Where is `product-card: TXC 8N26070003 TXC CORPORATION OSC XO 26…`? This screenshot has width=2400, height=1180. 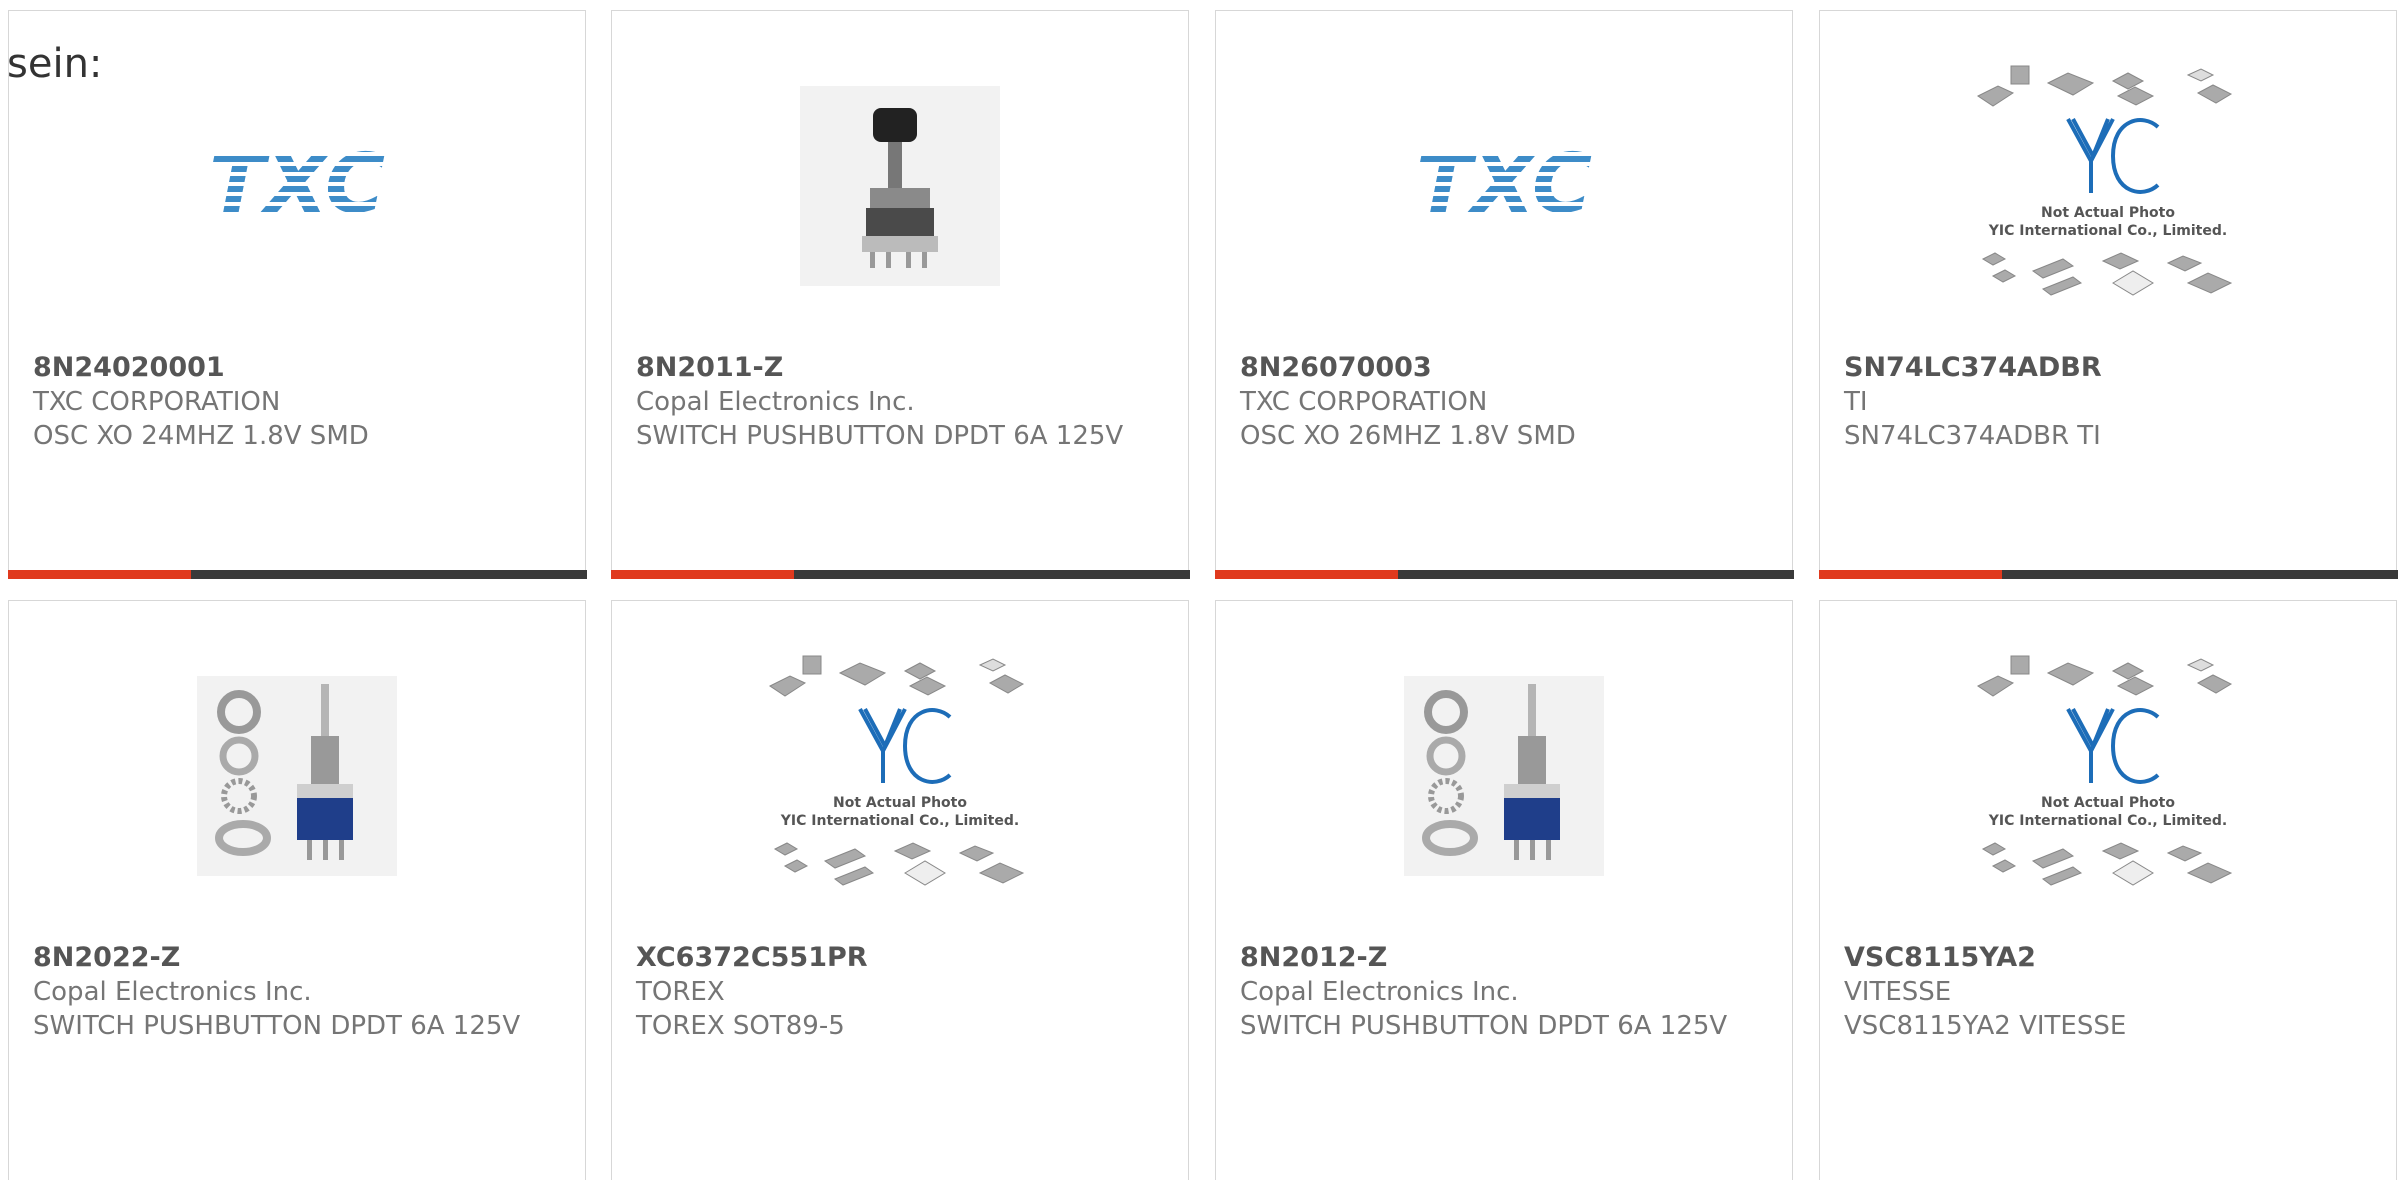 product-card: TXC 8N26070003 TXC CORPORATION OSC XO 26… is located at coordinates (1504, 294).